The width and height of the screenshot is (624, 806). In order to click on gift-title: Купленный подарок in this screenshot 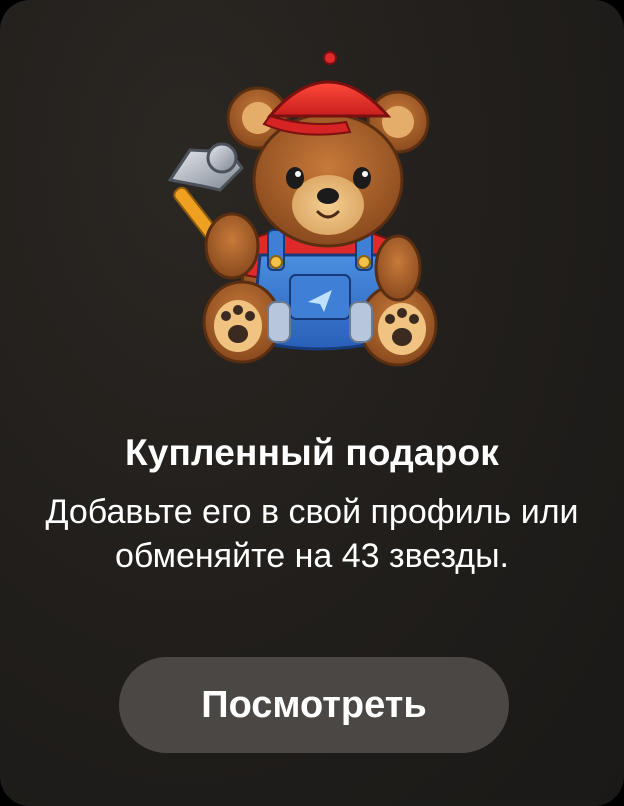, I will do `click(312, 452)`.